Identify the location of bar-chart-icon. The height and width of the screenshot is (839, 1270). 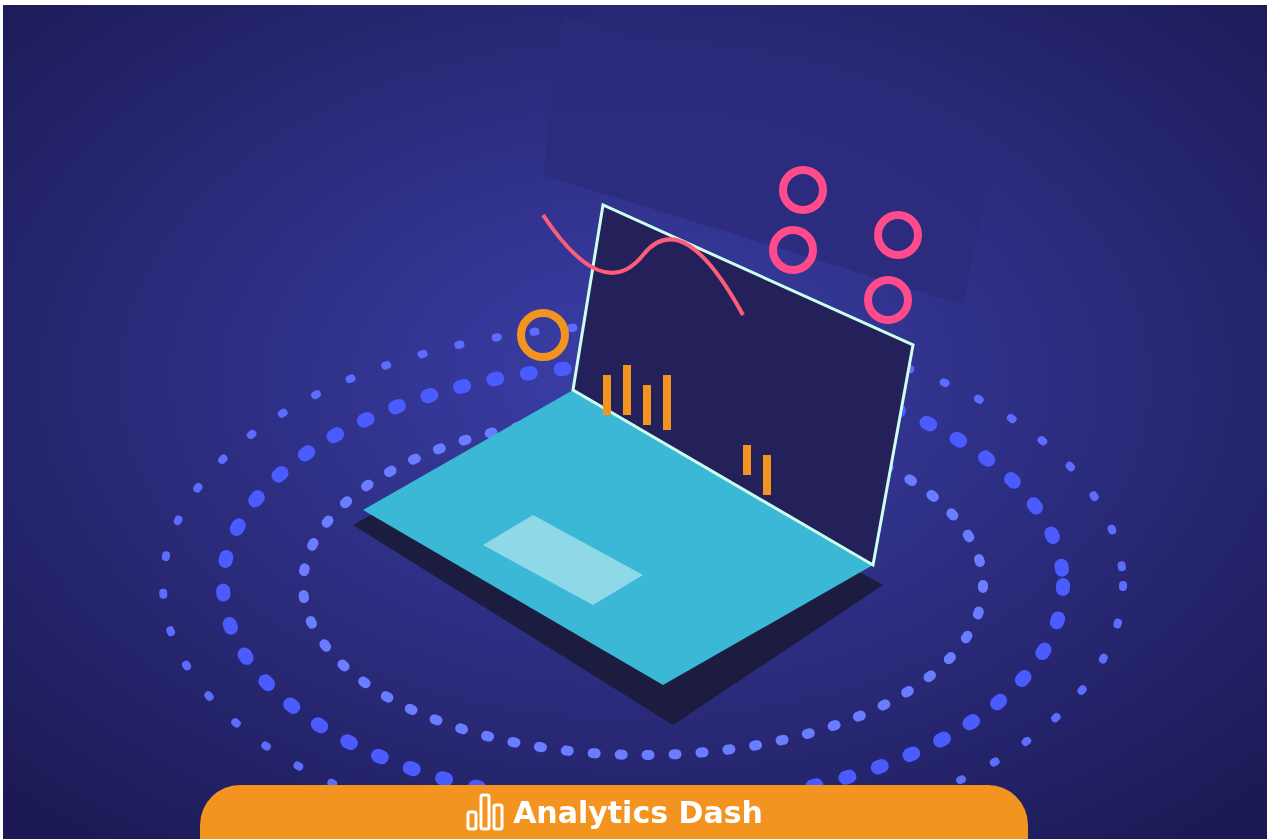
(485, 812).